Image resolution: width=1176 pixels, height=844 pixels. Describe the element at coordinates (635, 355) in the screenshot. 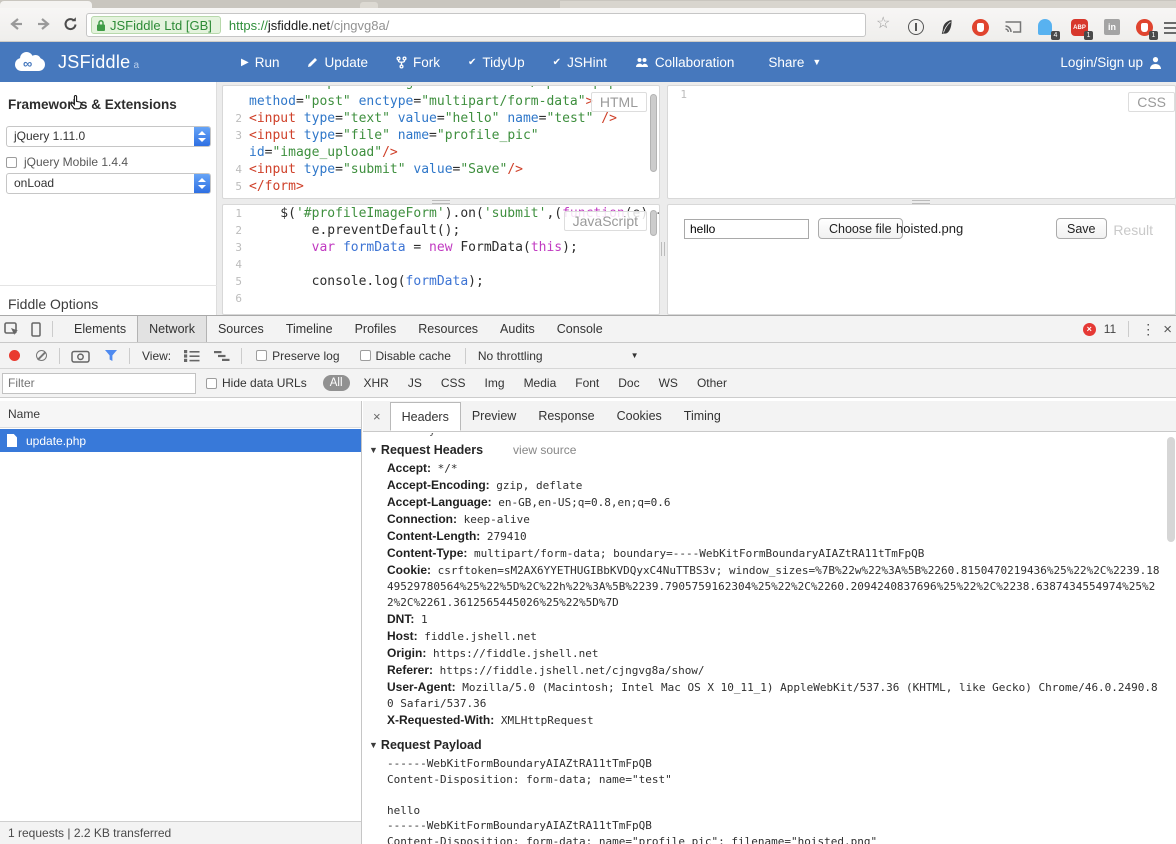

I see `chevron-down-icon: ▼` at that location.